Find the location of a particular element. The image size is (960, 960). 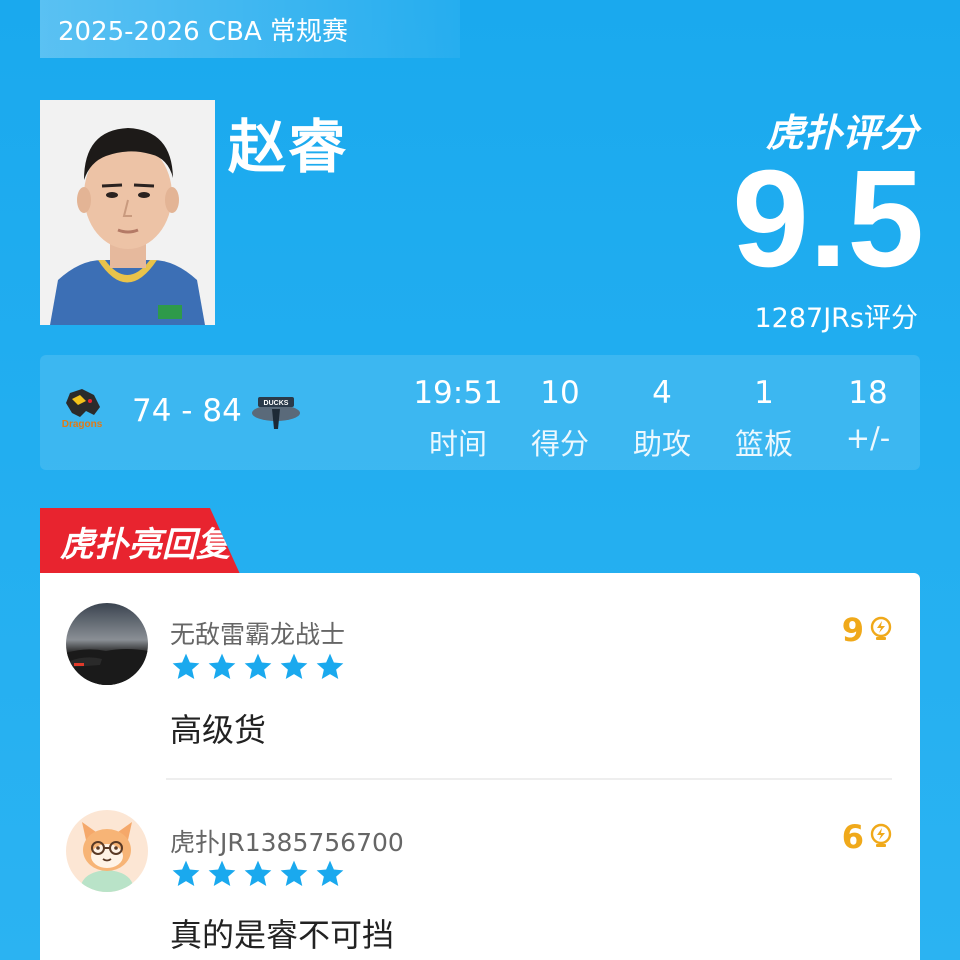

player-name: 赵睿 is located at coordinates (288, 147).